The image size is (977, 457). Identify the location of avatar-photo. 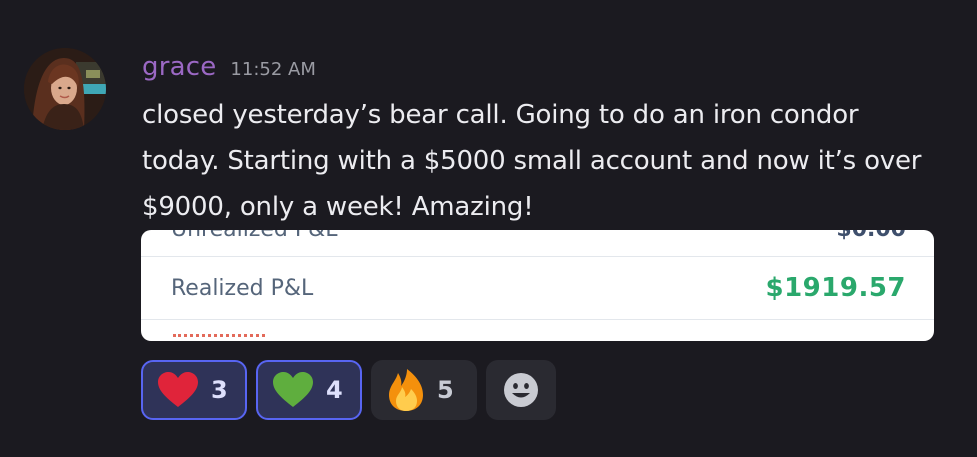
(65, 89).